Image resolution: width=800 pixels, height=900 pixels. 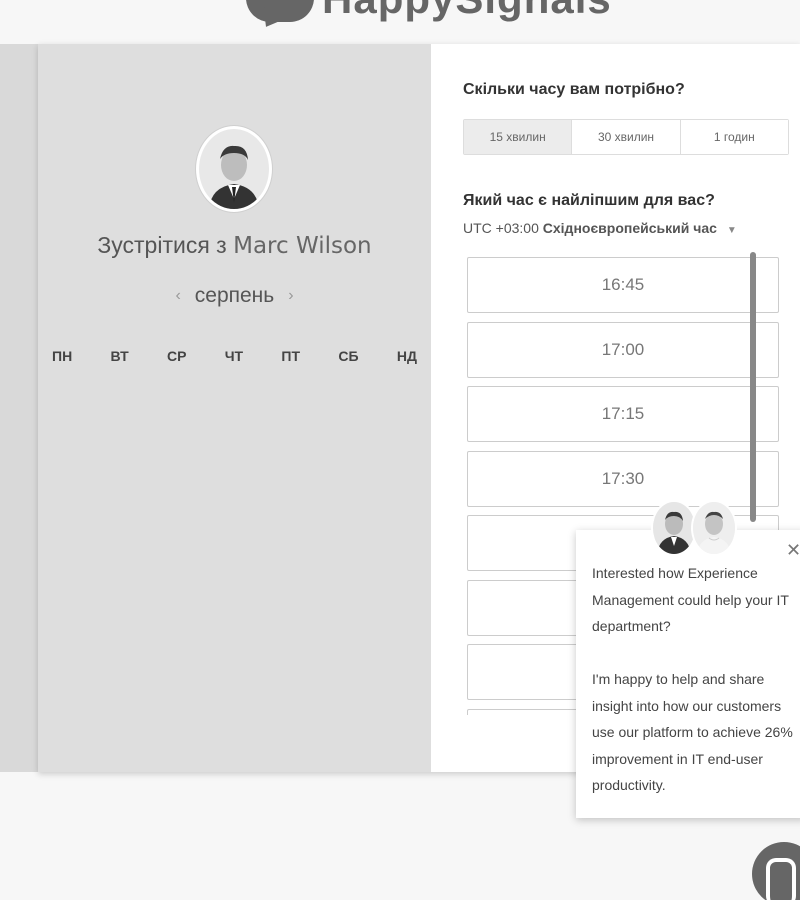 I want to click on duration-selector: 15 хвилин 30 хвилин 1 годин, so click(x=626, y=137).